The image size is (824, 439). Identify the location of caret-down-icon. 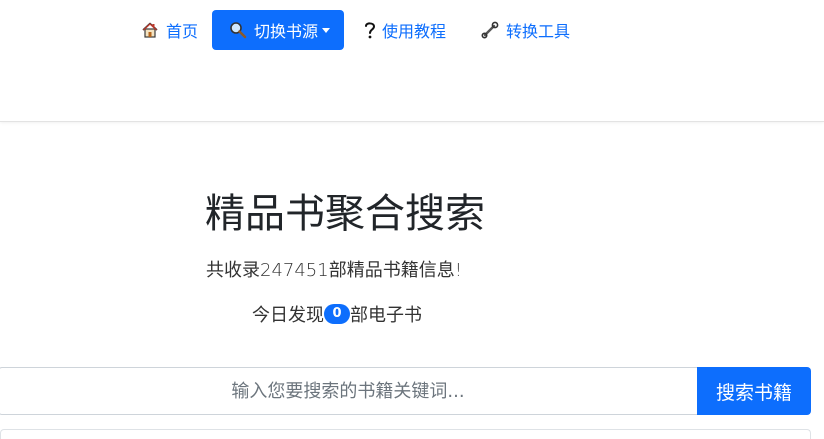
(326, 30).